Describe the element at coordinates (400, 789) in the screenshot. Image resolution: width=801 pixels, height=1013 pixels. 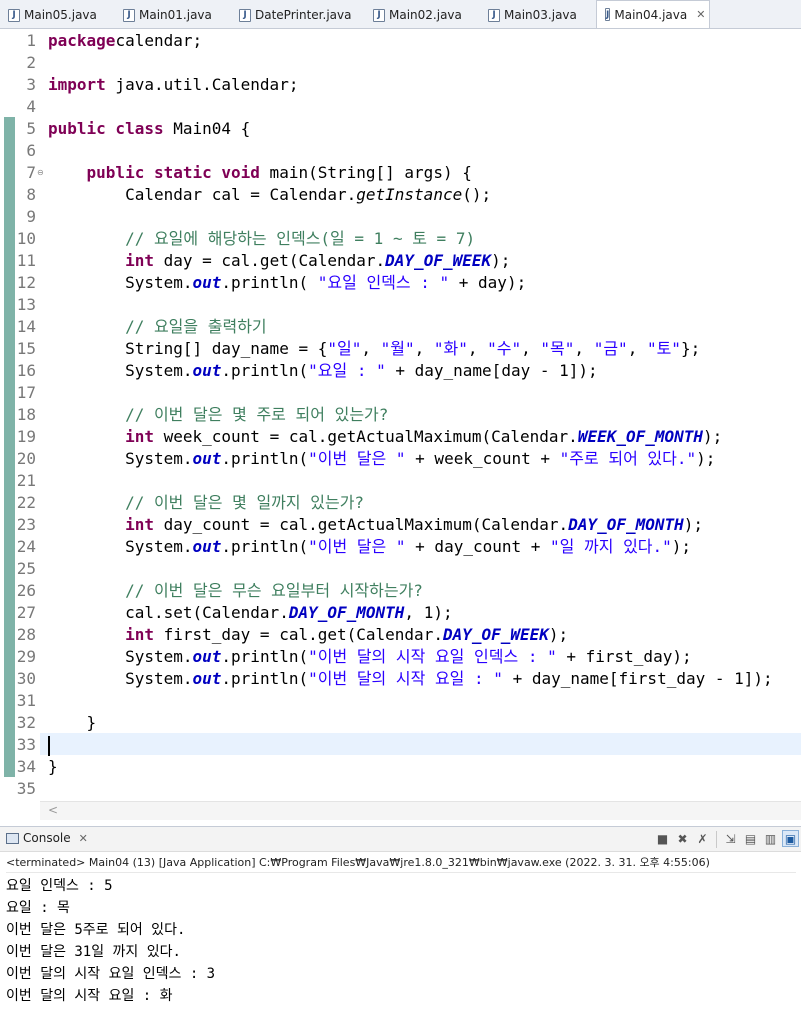
I see `code-line: 35` at that location.